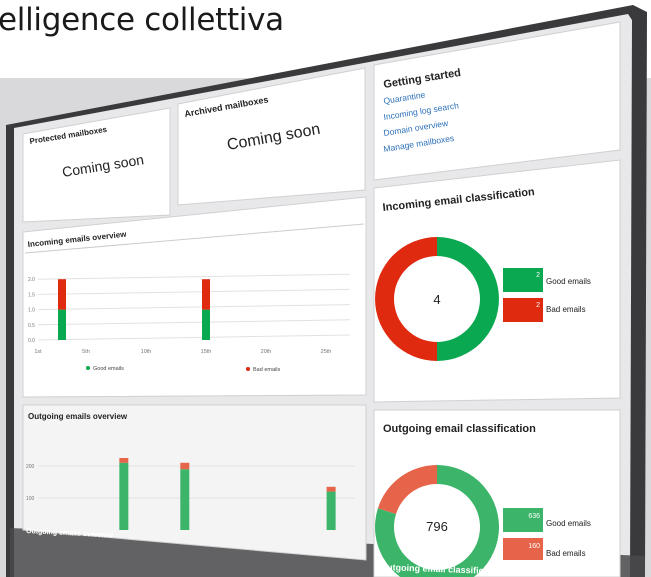  I want to click on incoming-x-tick: 5th, so click(86, 352).